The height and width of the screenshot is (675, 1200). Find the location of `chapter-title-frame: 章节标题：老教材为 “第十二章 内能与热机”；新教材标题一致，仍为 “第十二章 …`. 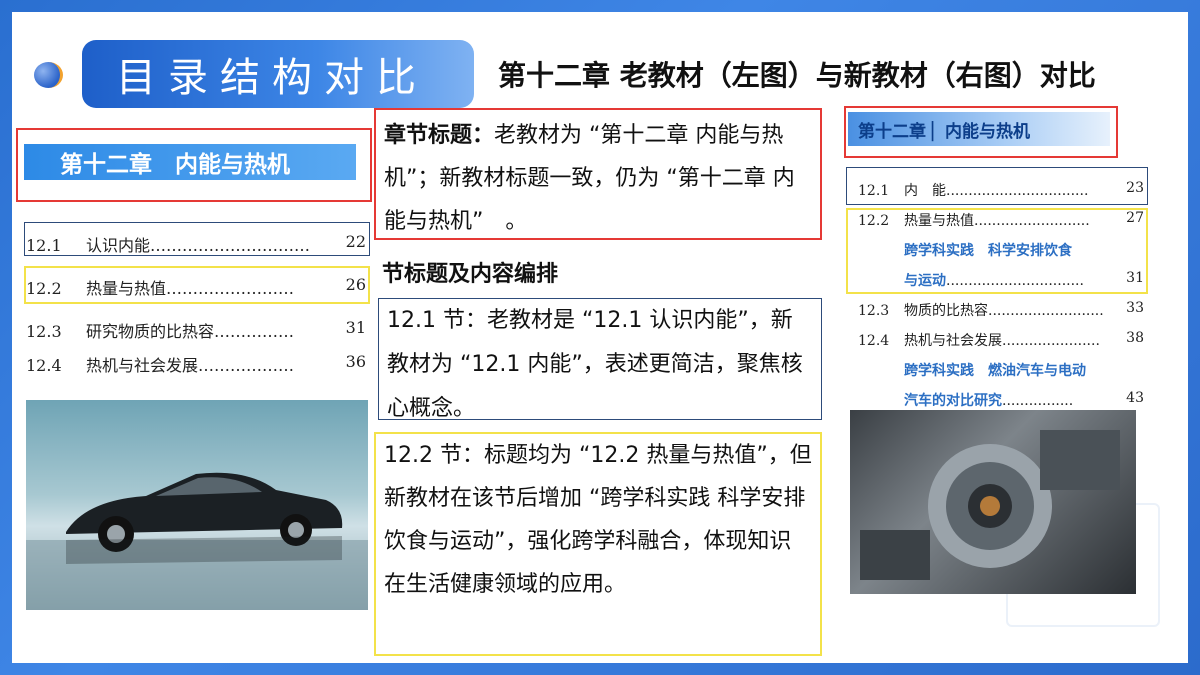

chapter-title-frame: 章节标题：老教材为 “第十二章 内能与热机”；新教材标题一致，仍为 “第十二章 … is located at coordinates (598, 174).